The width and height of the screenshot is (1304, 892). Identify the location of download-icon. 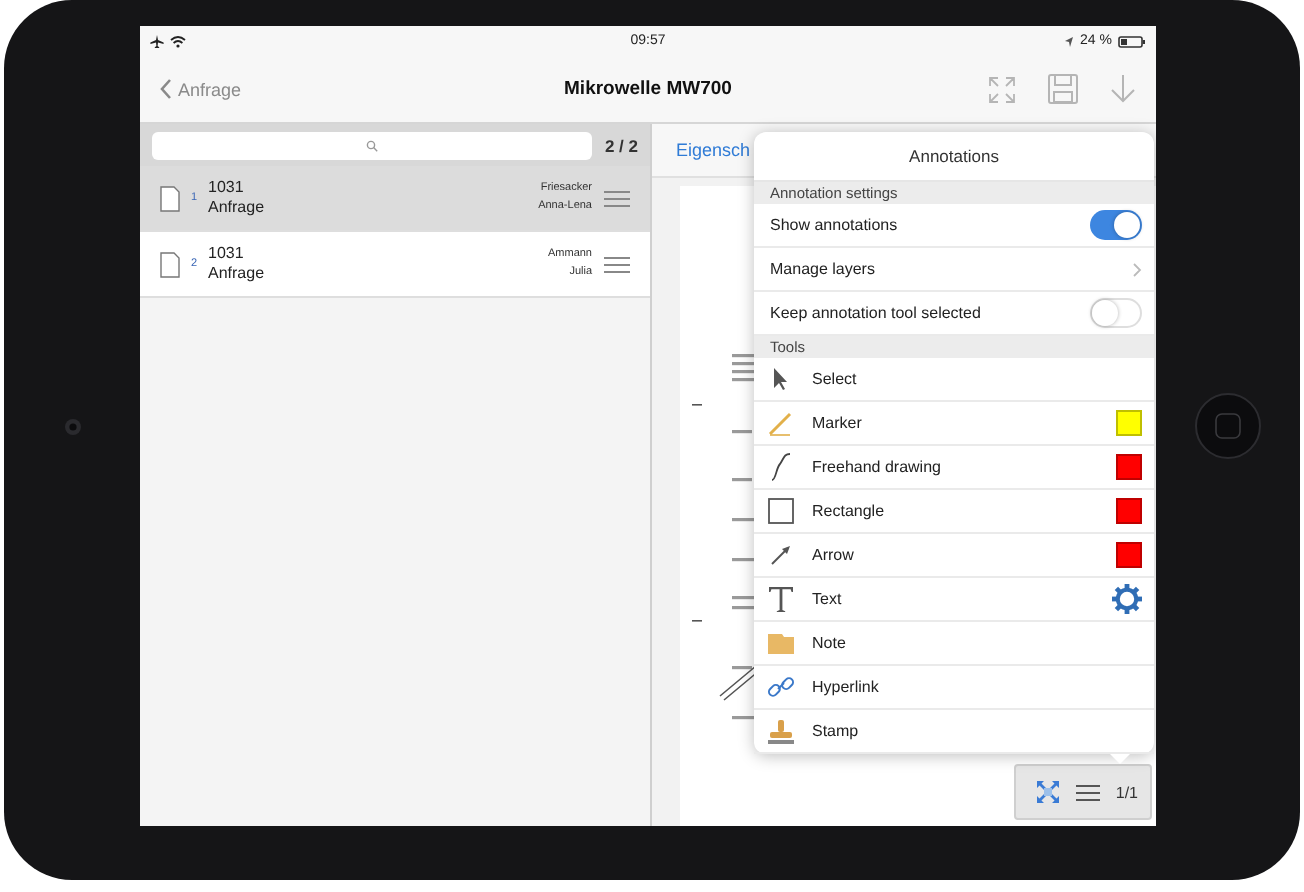
(1123, 89).